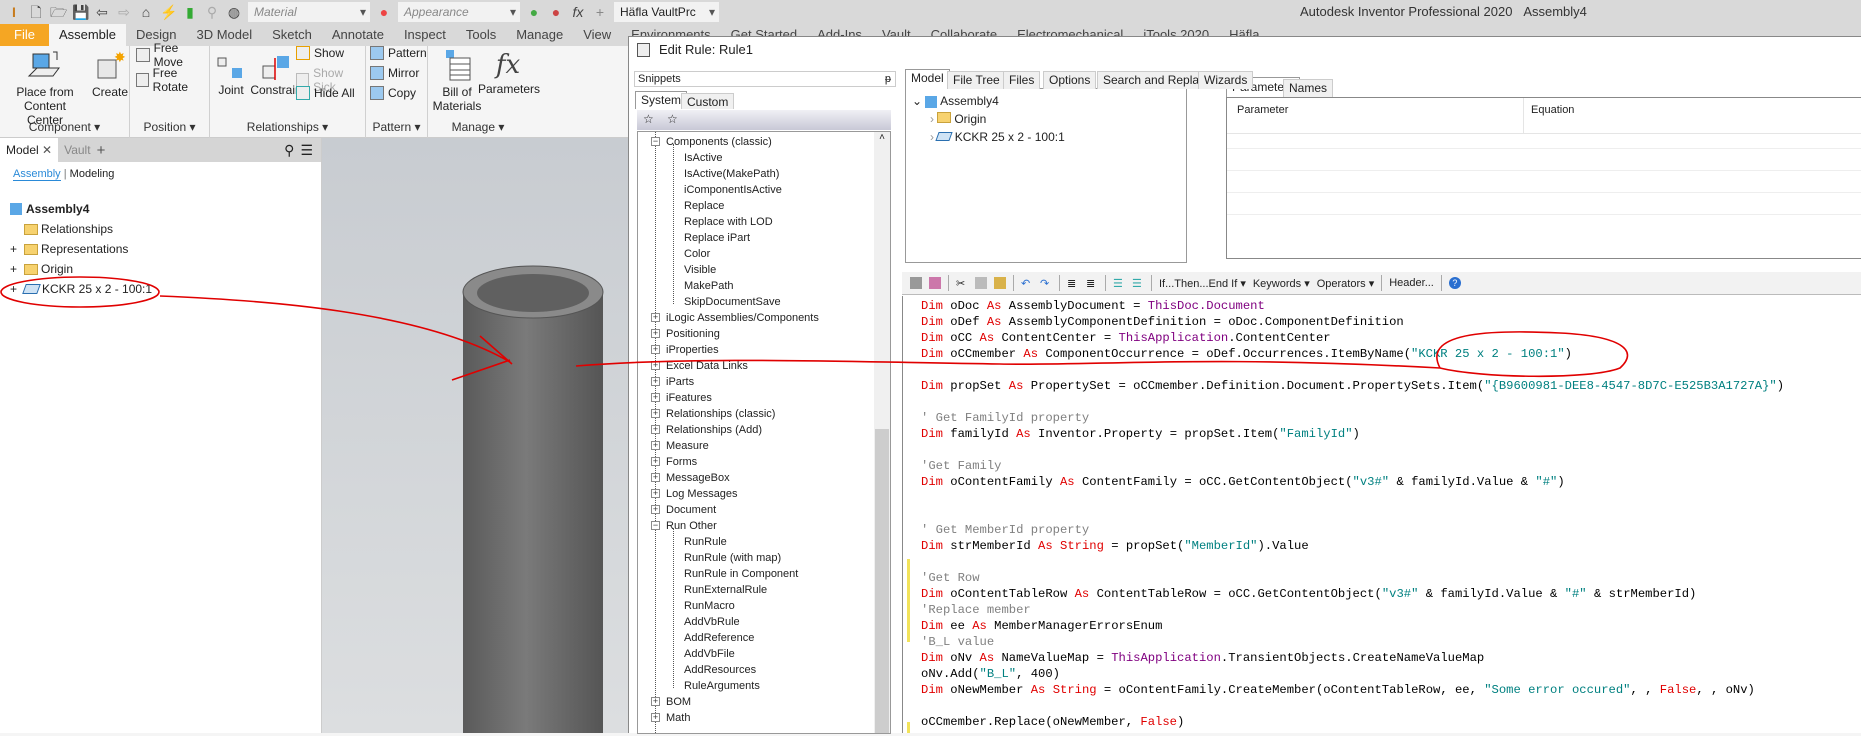 The width and height of the screenshot is (1861, 736). I want to click on tab-wizards: Wizards, so click(1226, 80).